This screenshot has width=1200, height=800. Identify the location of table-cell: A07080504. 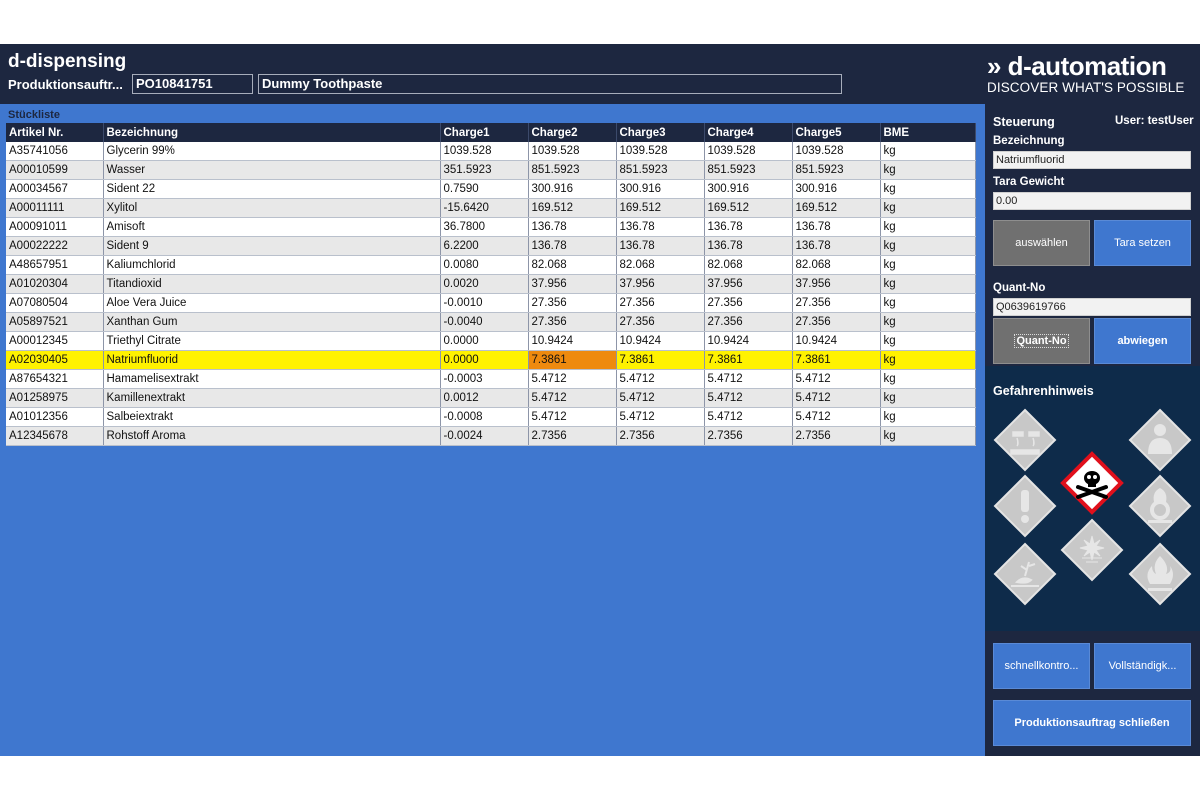
(55, 303).